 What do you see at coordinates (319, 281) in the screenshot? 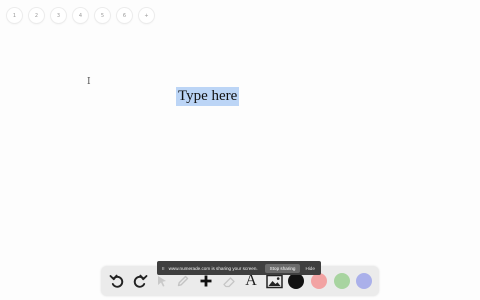
I see `color-red-swatch` at bounding box center [319, 281].